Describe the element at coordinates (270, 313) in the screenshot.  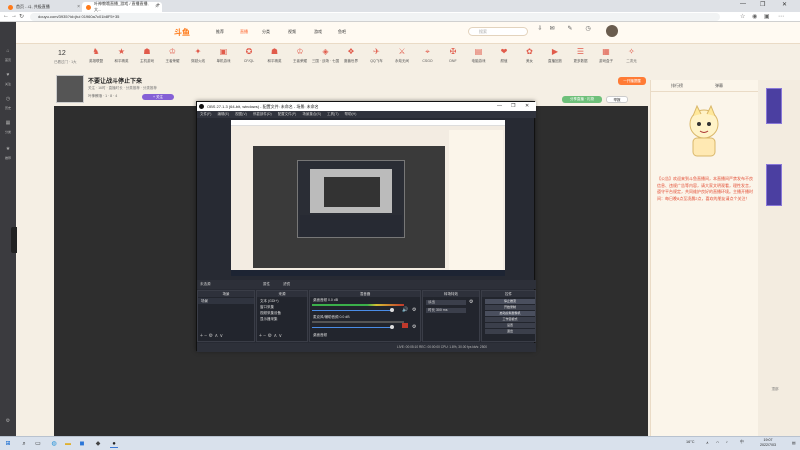
I see `source-item: 视频采集设备` at that location.